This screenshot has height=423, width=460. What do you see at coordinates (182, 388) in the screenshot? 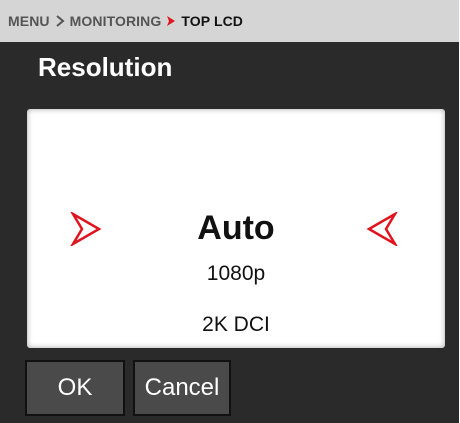
I see `cancel-button: Cancel` at bounding box center [182, 388].